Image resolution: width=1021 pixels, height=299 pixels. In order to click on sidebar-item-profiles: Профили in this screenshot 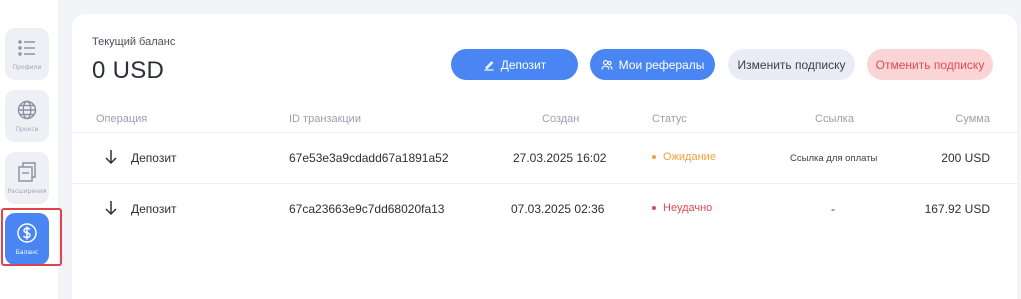, I will do `click(27, 54)`.